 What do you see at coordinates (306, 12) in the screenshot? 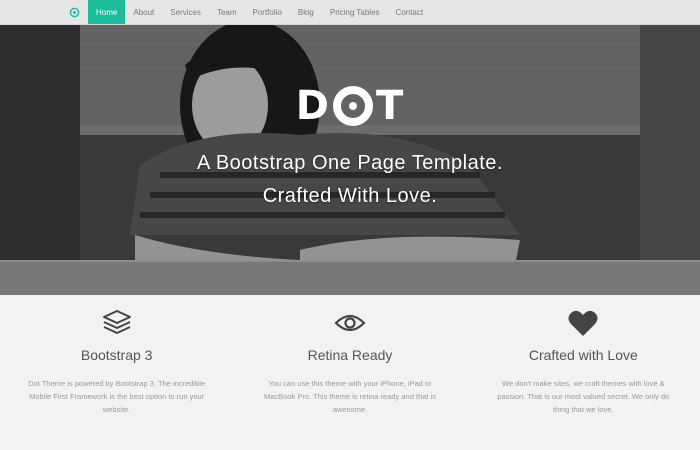
I see `nav-item-blog: Blog` at bounding box center [306, 12].